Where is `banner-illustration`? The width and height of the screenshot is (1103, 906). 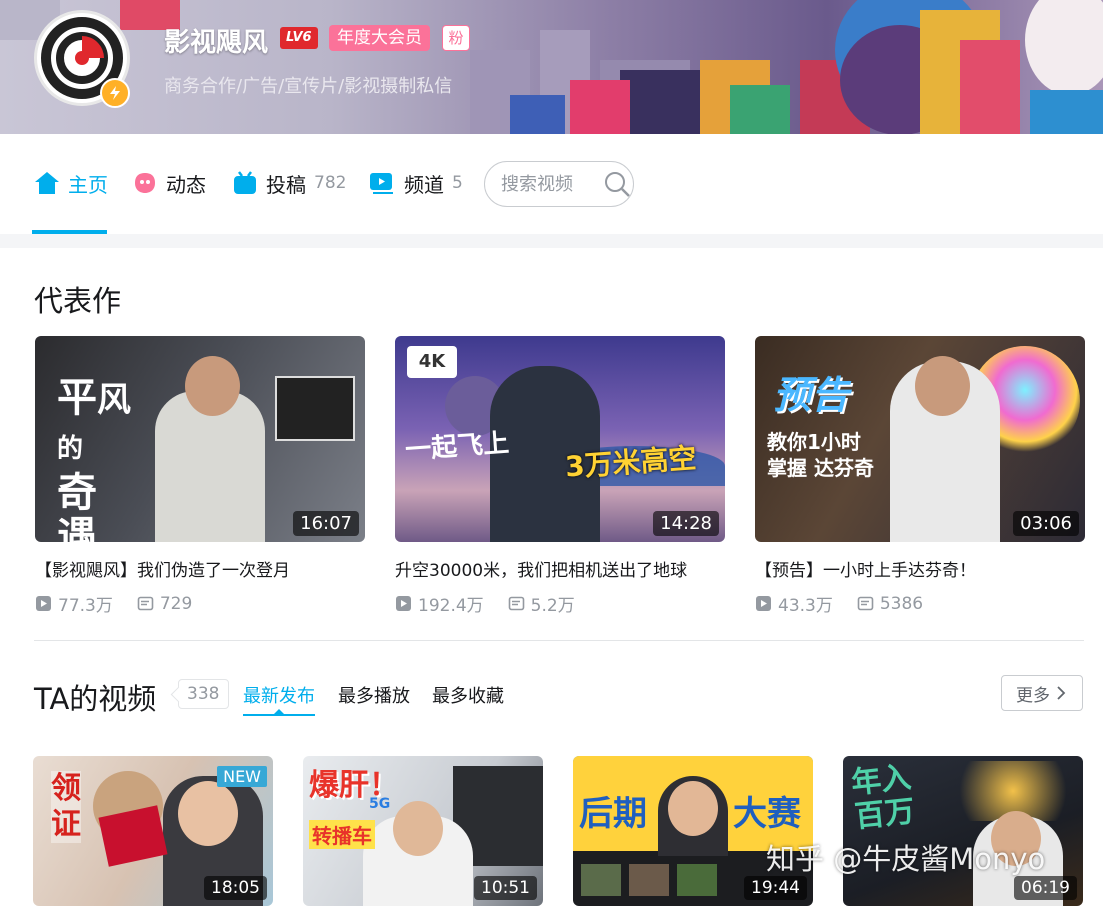 banner-illustration is located at coordinates (551, 67).